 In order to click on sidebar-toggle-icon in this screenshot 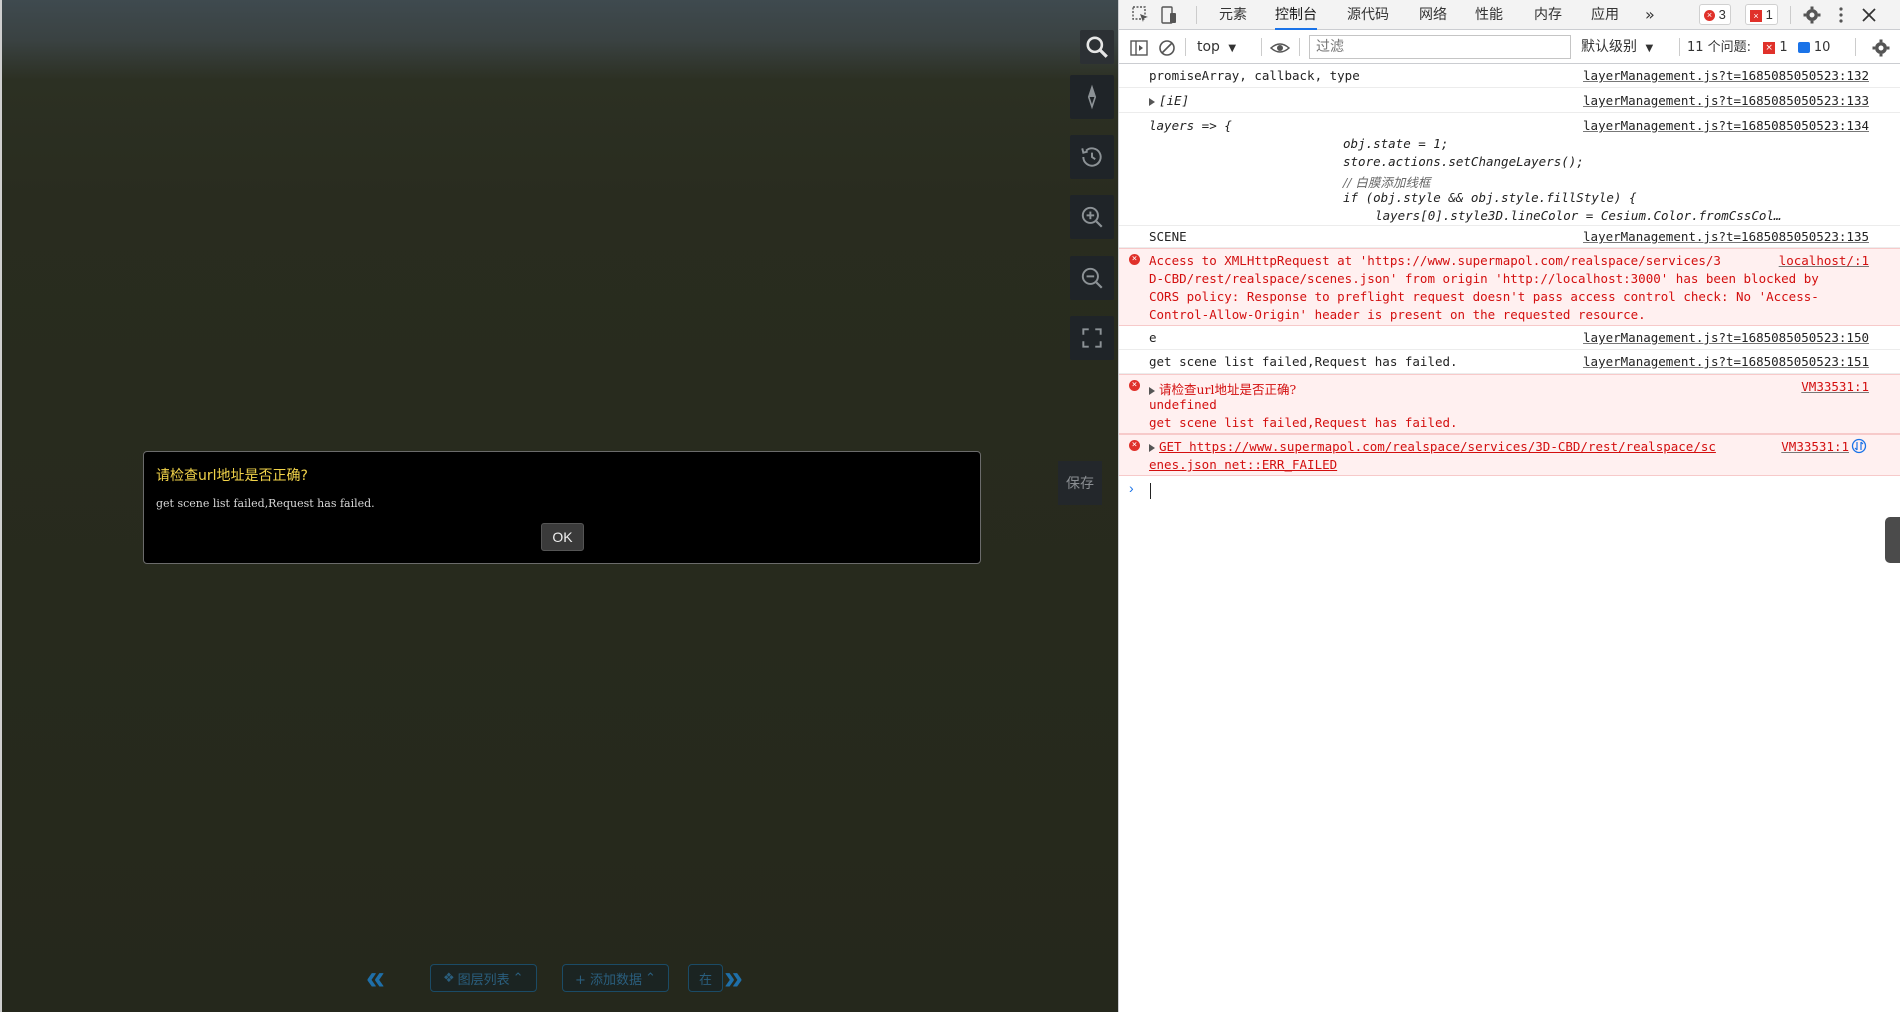, I will do `click(1139, 48)`.